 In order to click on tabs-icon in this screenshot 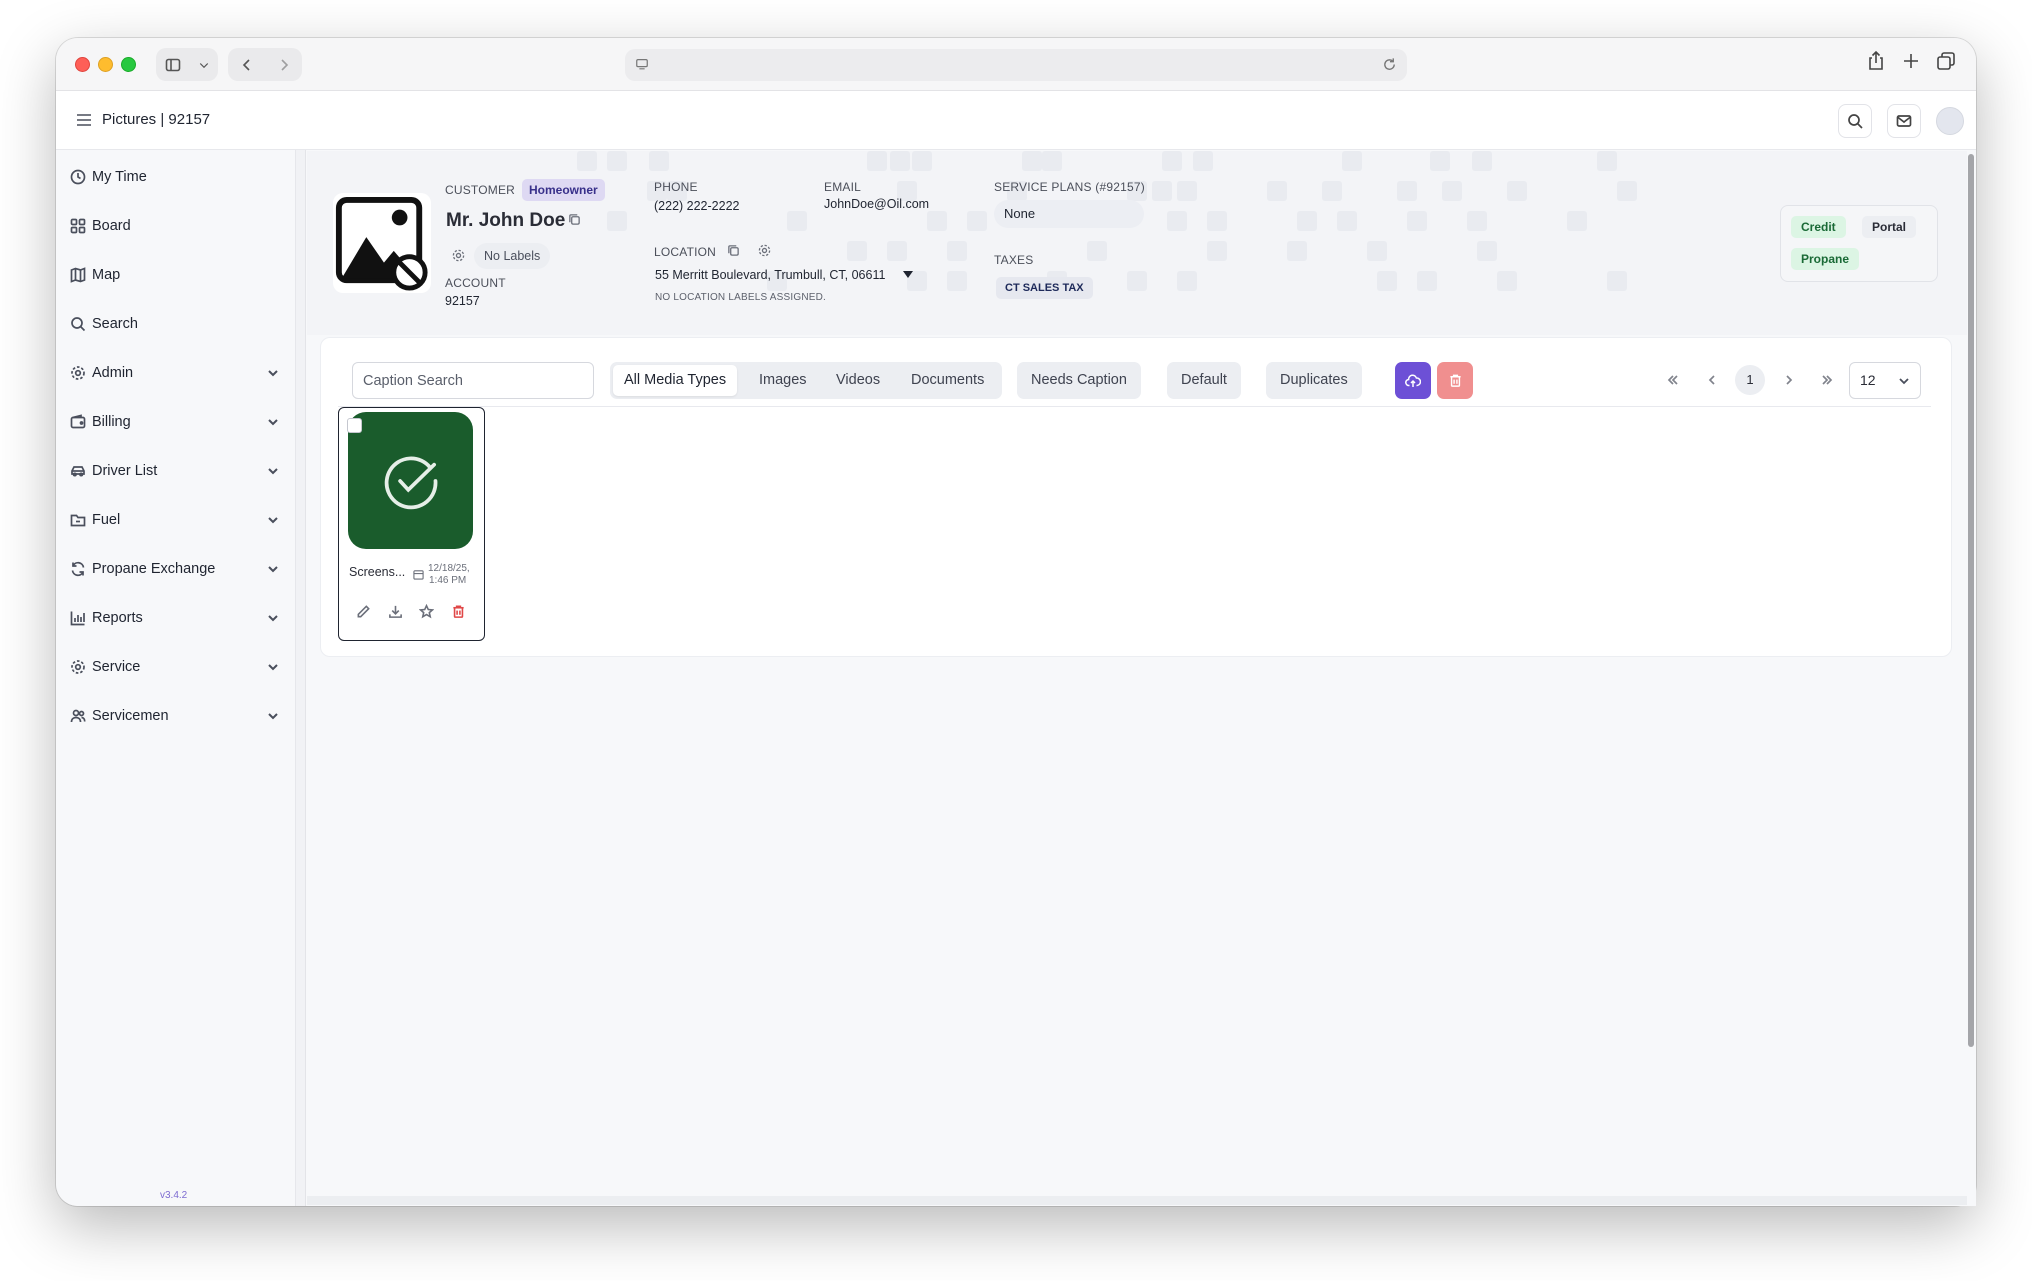, I will do `click(1946, 61)`.